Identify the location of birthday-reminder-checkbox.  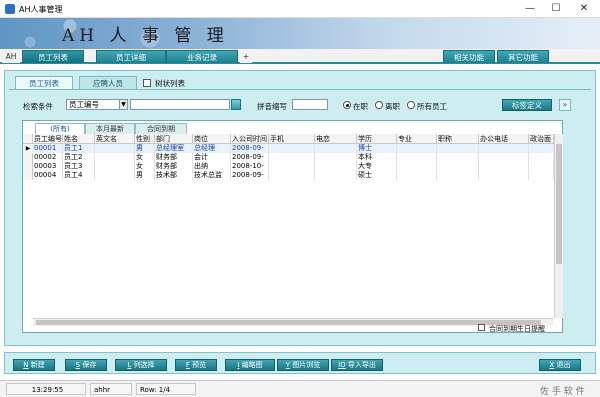
(481, 327).